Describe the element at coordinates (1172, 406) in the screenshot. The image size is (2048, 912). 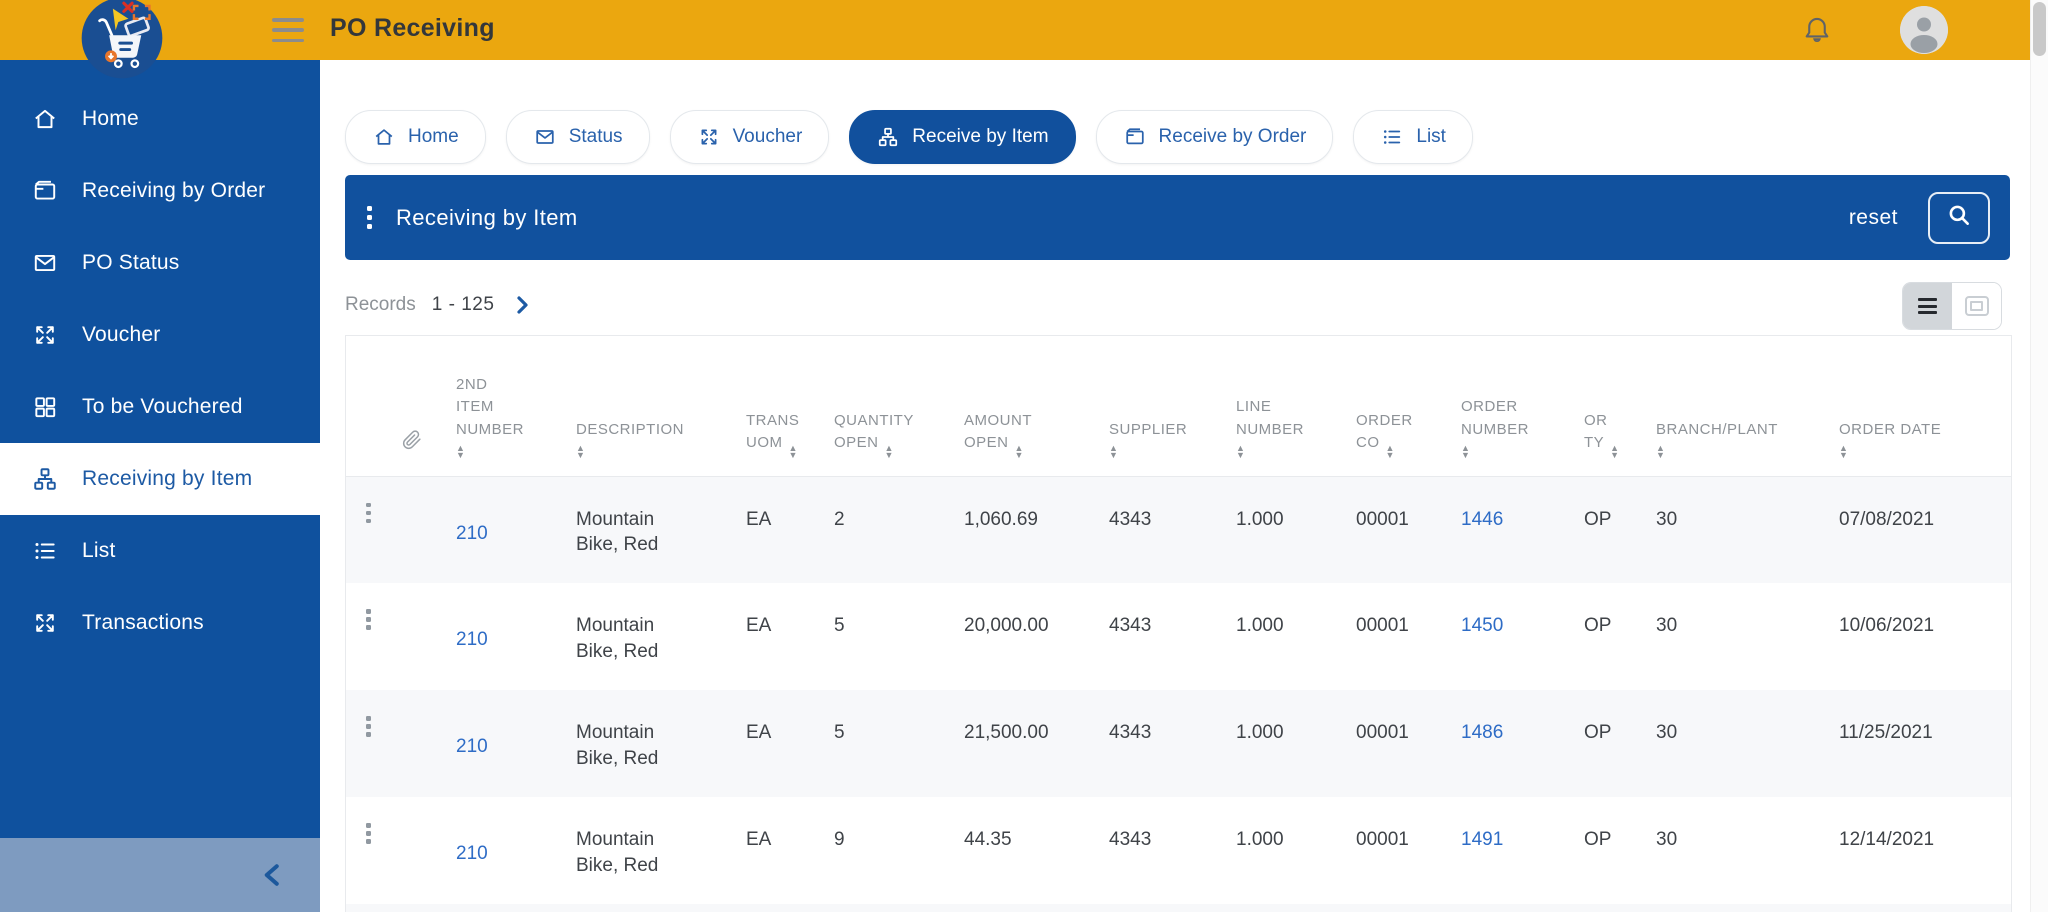
I see `column-header-supplier: SUPPLIER ▲ ▼` at that location.